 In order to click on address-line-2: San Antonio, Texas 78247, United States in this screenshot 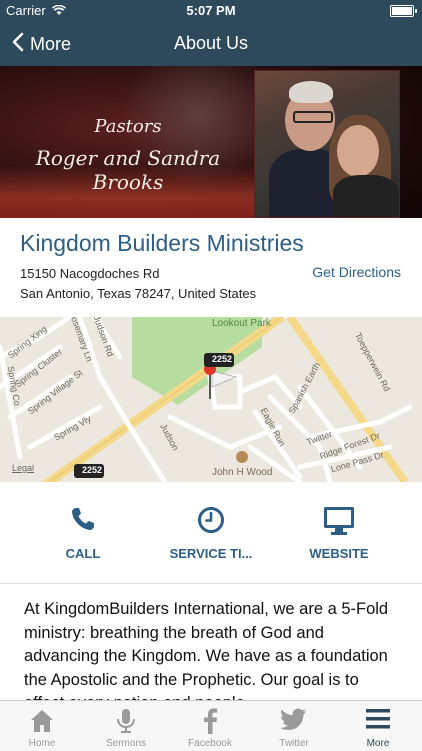, I will do `click(138, 293)`.